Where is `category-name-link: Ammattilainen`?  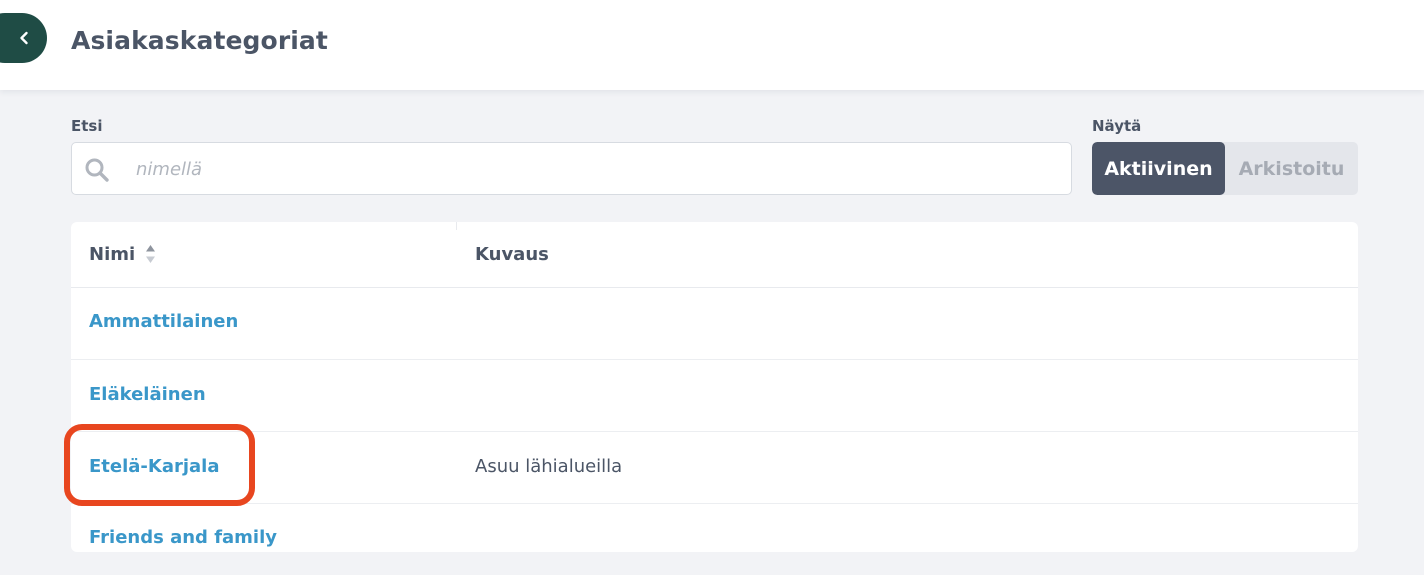
category-name-link: Ammattilainen is located at coordinates (163, 321).